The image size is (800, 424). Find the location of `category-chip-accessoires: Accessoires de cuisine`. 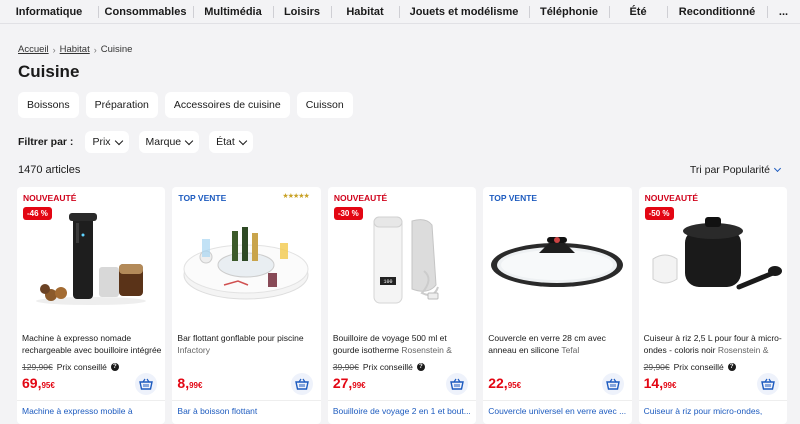

category-chip-accessoires: Accessoires de cuisine is located at coordinates (227, 105).